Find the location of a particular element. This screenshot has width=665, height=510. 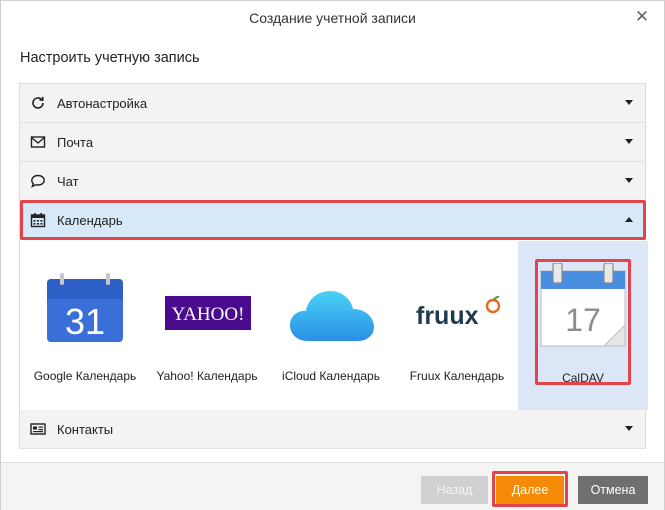

svg-text: 17 is located at coordinates (583, 320).